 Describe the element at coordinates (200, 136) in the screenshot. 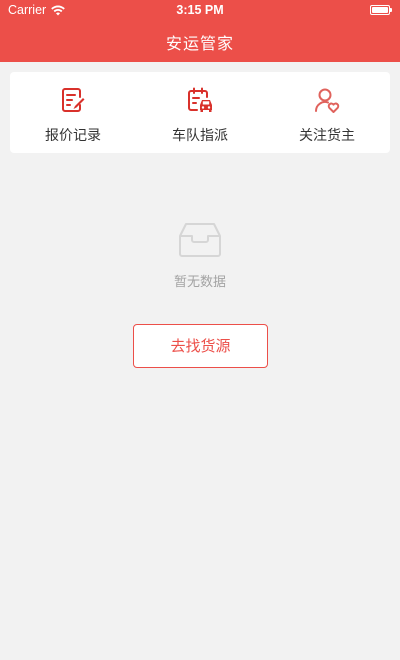

I see `quick-action-label: 车队指派` at that location.